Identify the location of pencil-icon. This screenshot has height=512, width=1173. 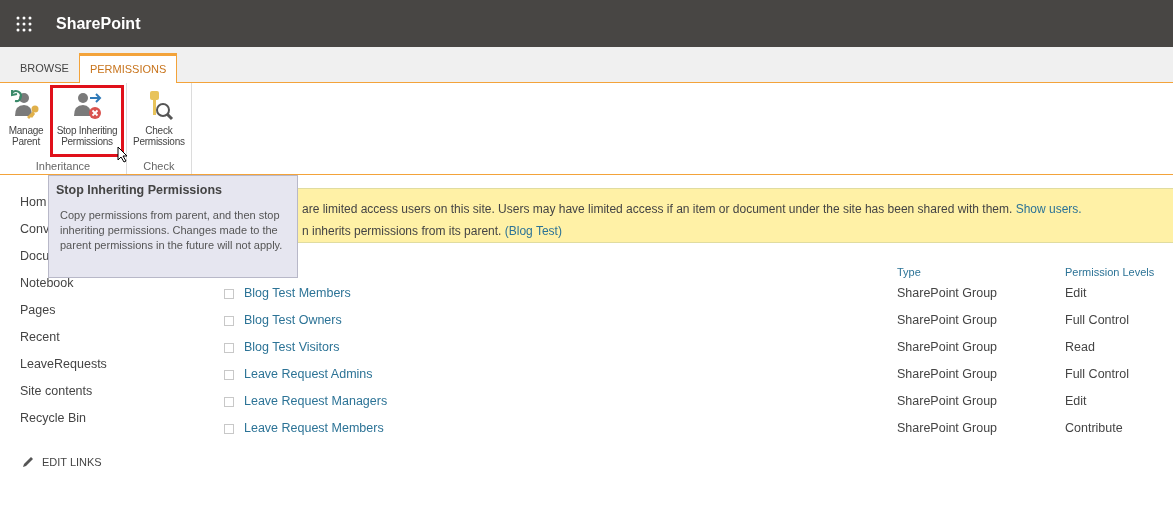
(28, 462).